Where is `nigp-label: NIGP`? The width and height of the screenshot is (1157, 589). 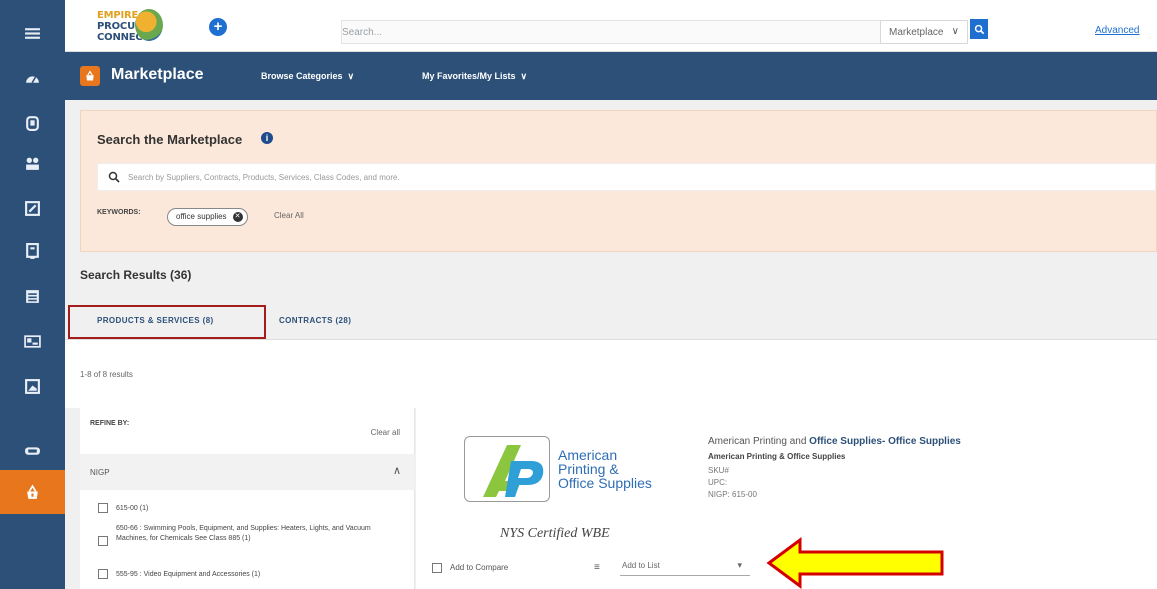 nigp-label: NIGP is located at coordinates (100, 472).